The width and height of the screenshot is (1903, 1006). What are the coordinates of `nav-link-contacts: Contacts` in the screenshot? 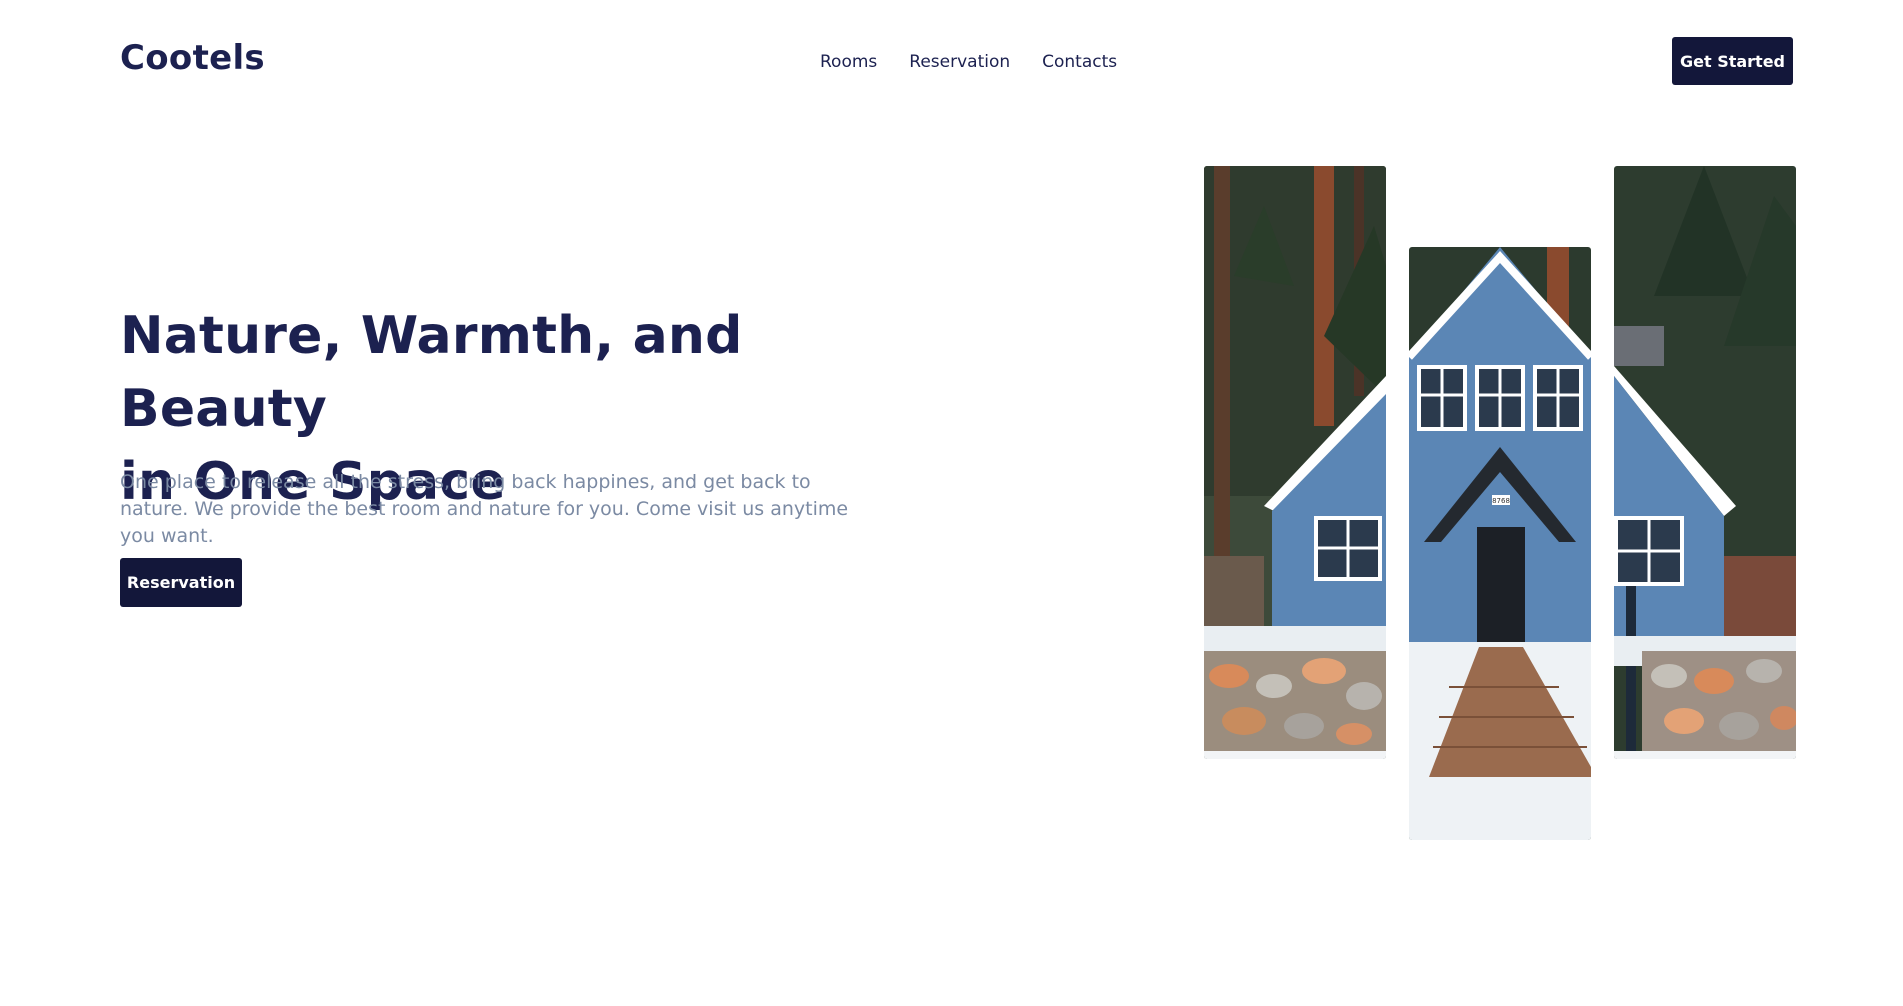 It's located at (1079, 62).